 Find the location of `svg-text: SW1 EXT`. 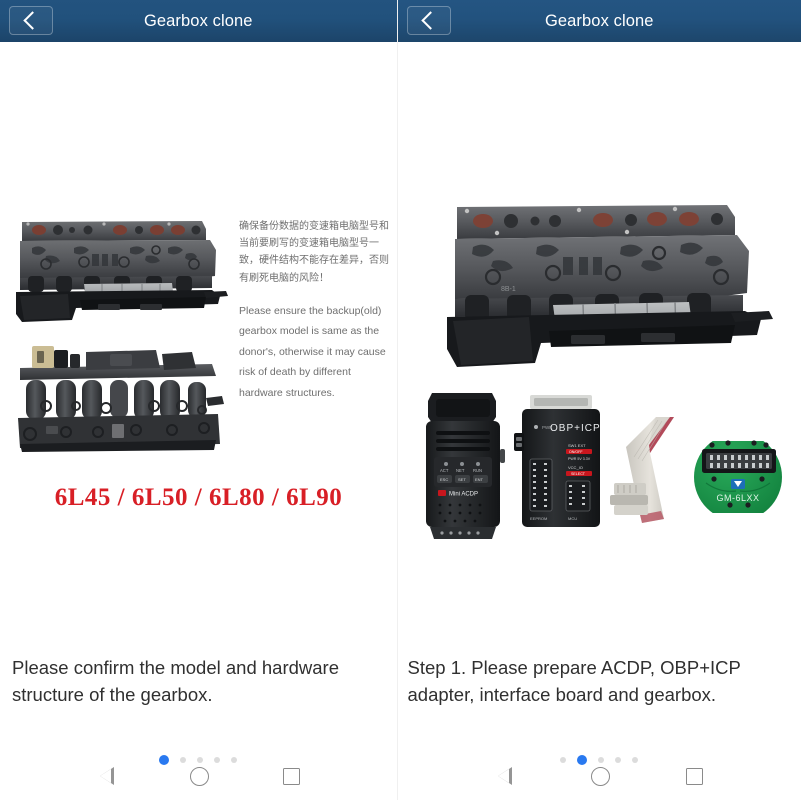

svg-text: SW1 EXT is located at coordinates (577, 445).